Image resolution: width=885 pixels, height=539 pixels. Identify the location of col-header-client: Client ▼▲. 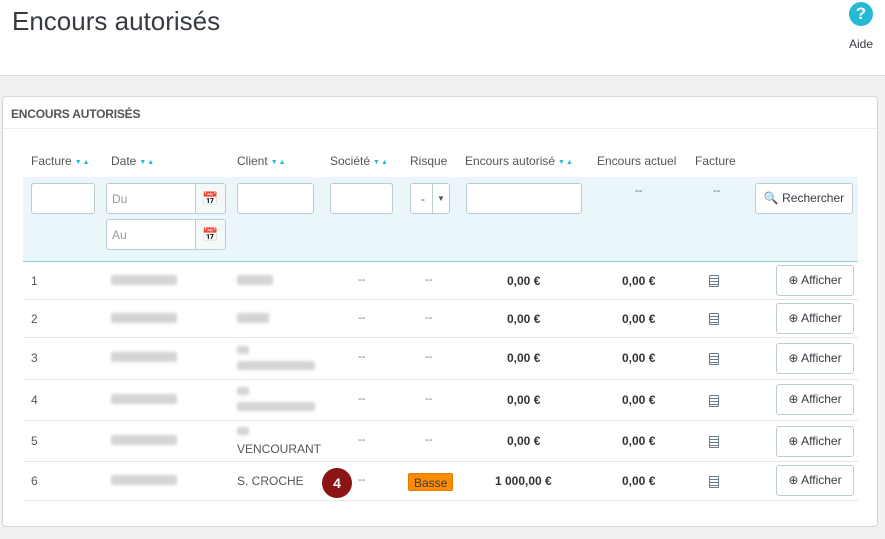
(262, 161).